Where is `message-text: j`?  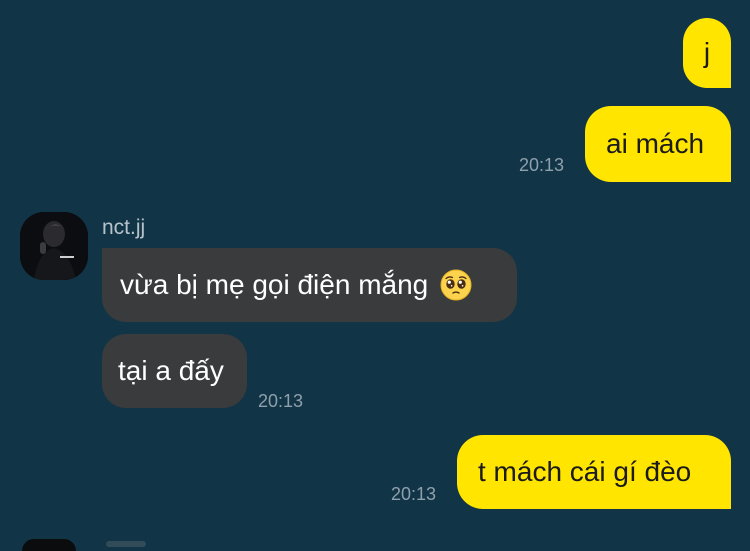
message-text: j is located at coordinates (707, 52).